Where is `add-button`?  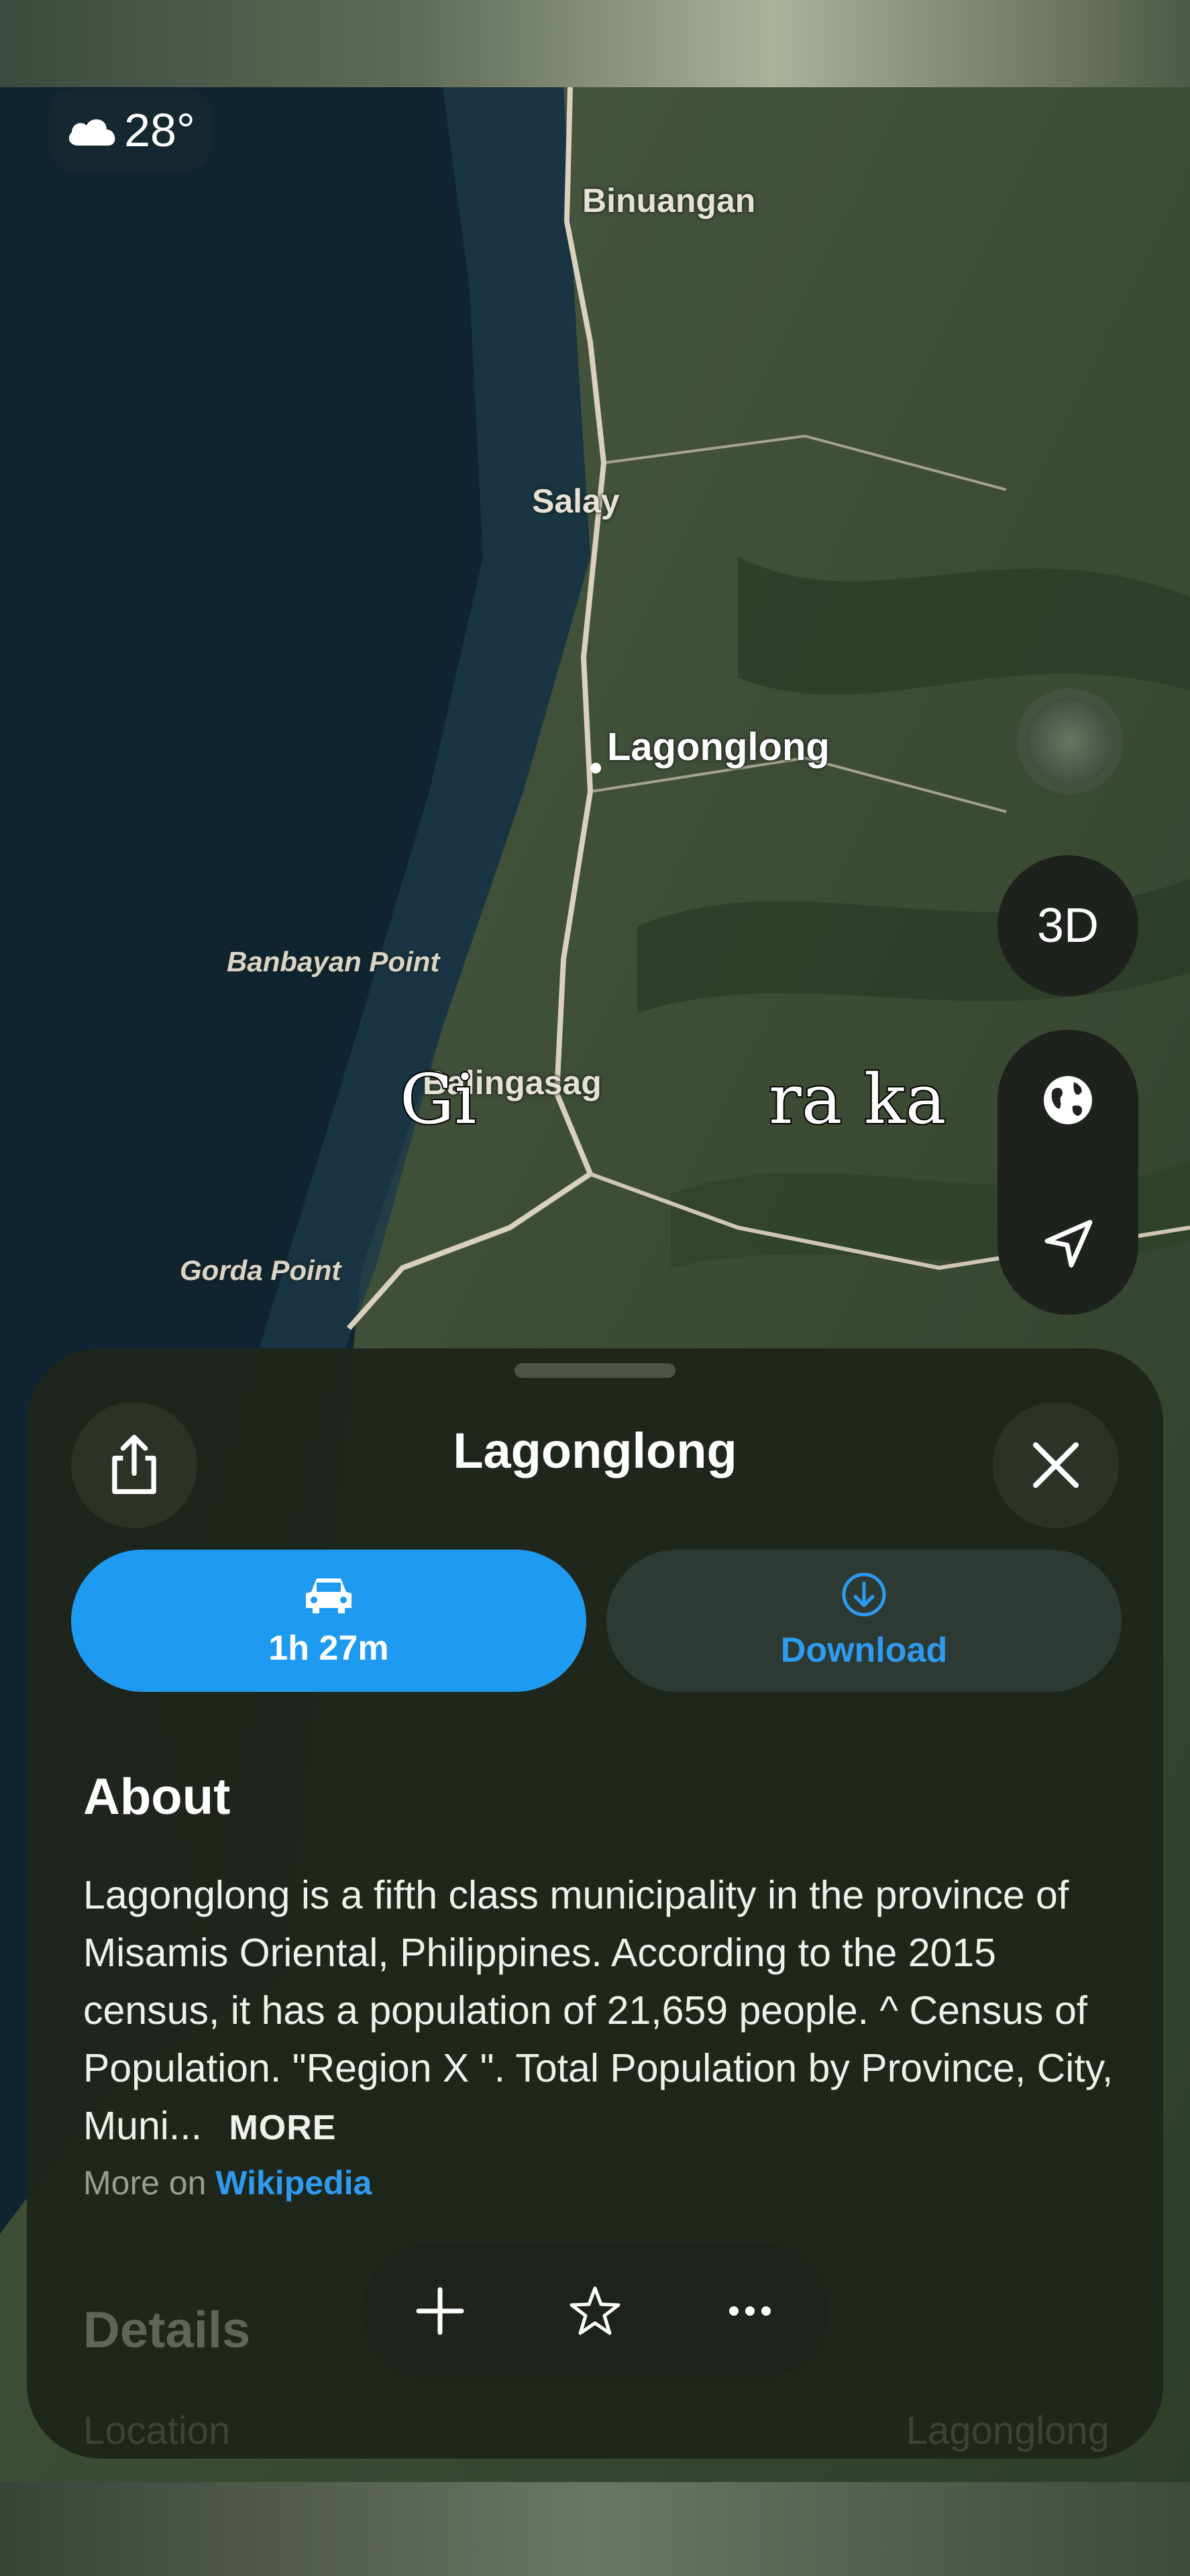 add-button is located at coordinates (440, 2311).